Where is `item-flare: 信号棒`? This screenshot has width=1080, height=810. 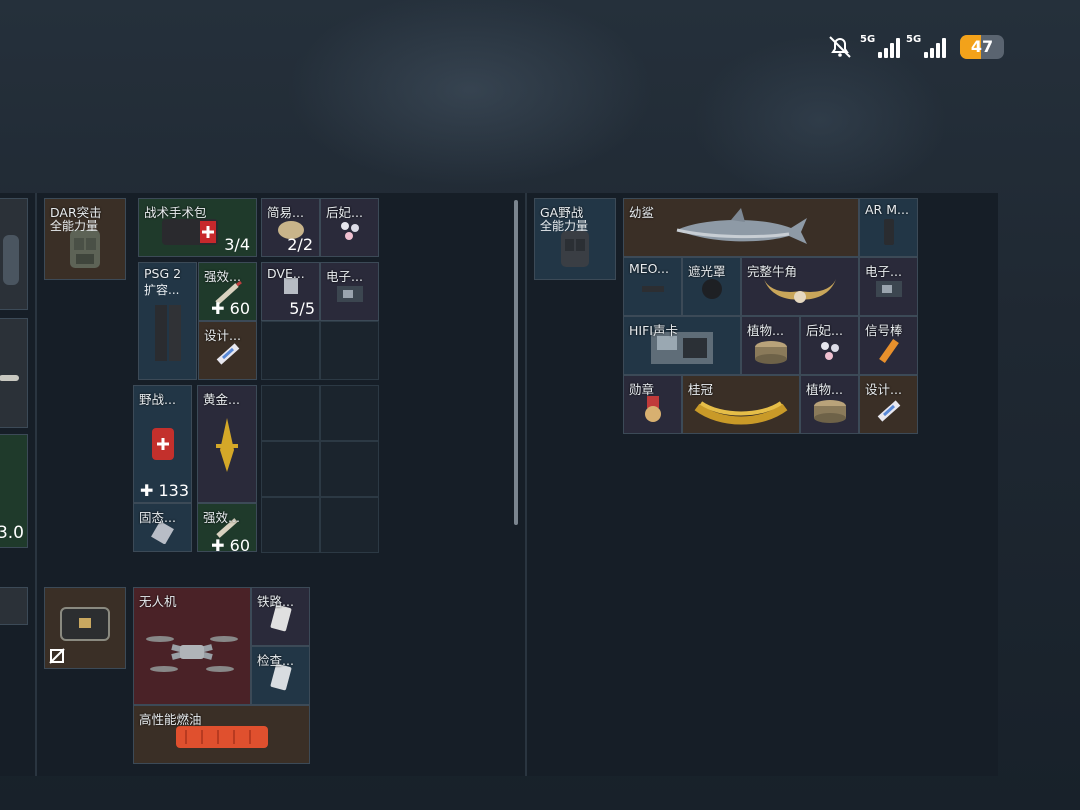
item-flare: 信号棒 is located at coordinates (888, 345).